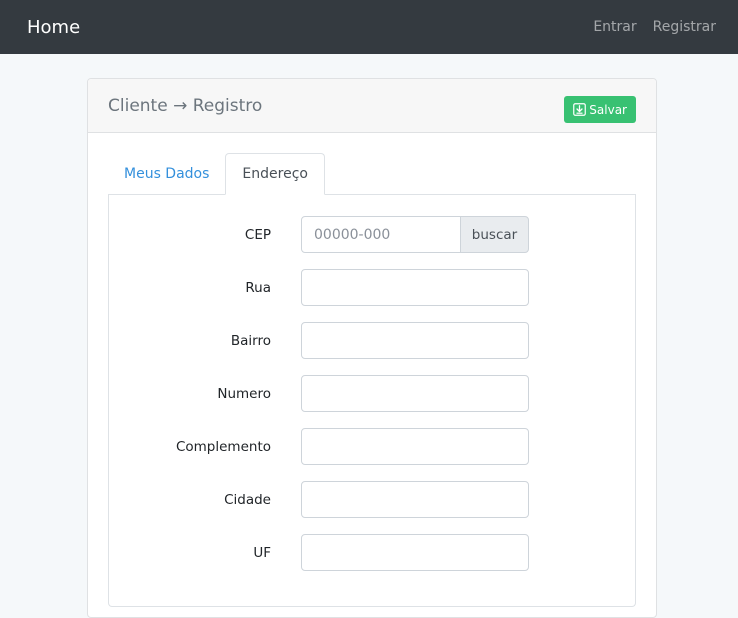 The height and width of the screenshot is (618, 738). Describe the element at coordinates (258, 287) in the screenshot. I see `rua-label: Rua` at that location.